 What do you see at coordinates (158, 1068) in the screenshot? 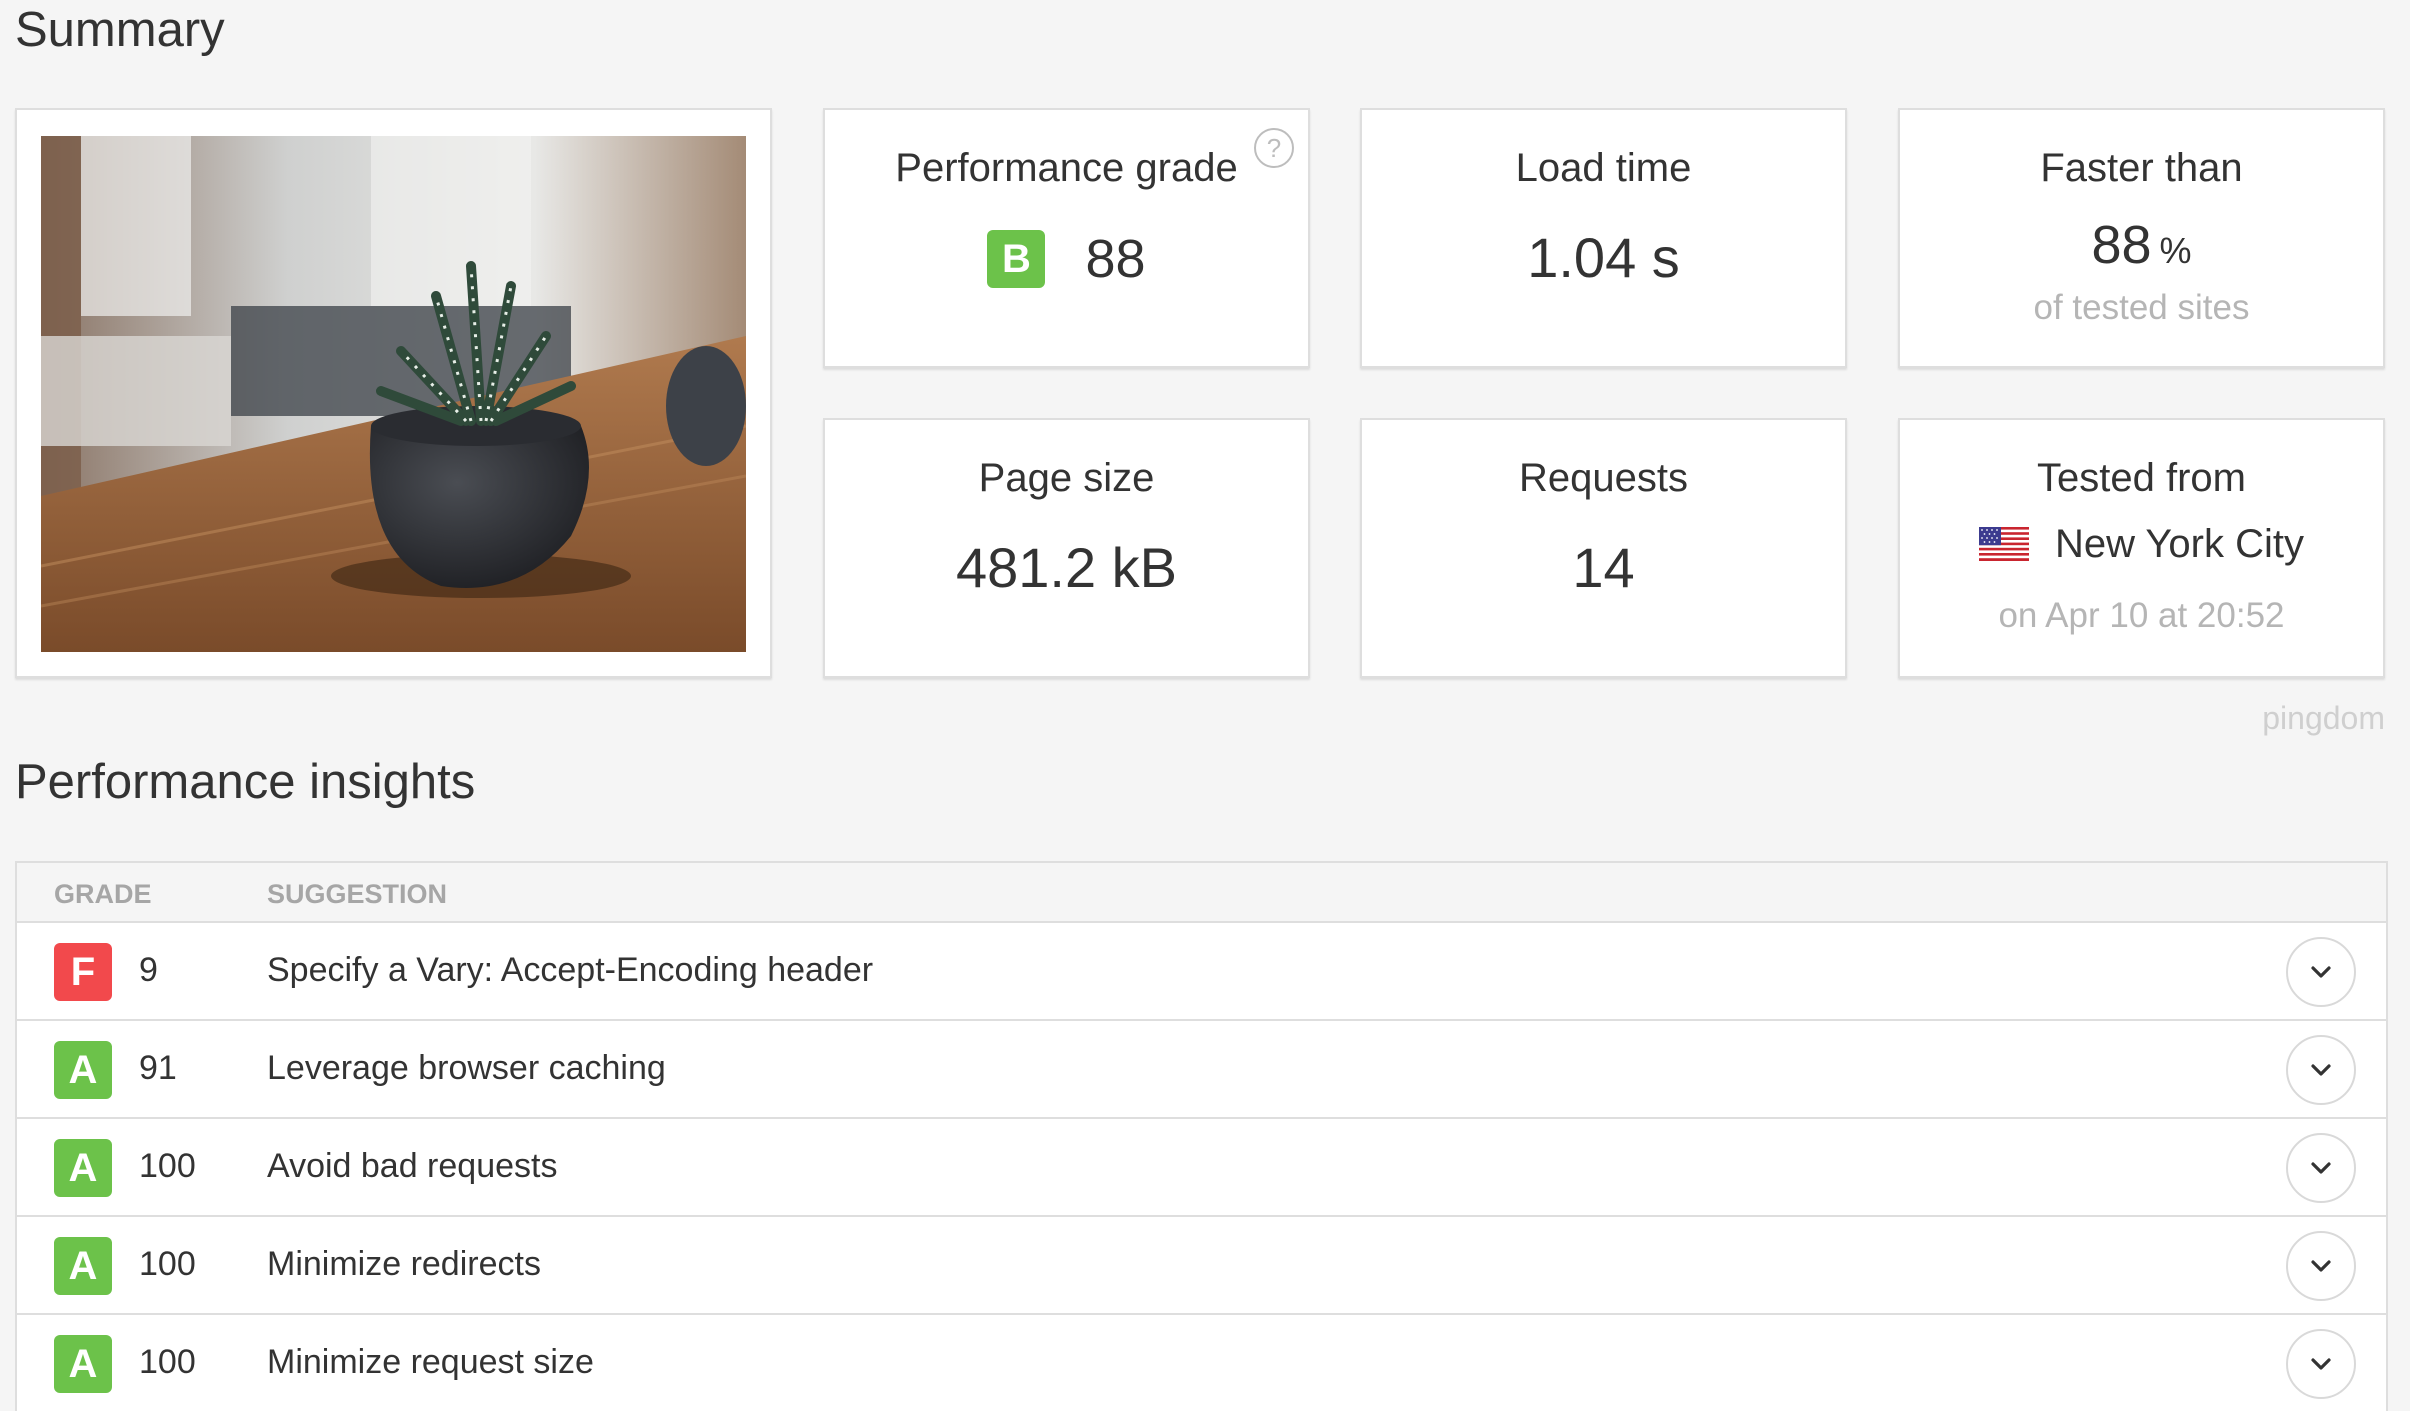
I see `grade-score: 91` at bounding box center [158, 1068].